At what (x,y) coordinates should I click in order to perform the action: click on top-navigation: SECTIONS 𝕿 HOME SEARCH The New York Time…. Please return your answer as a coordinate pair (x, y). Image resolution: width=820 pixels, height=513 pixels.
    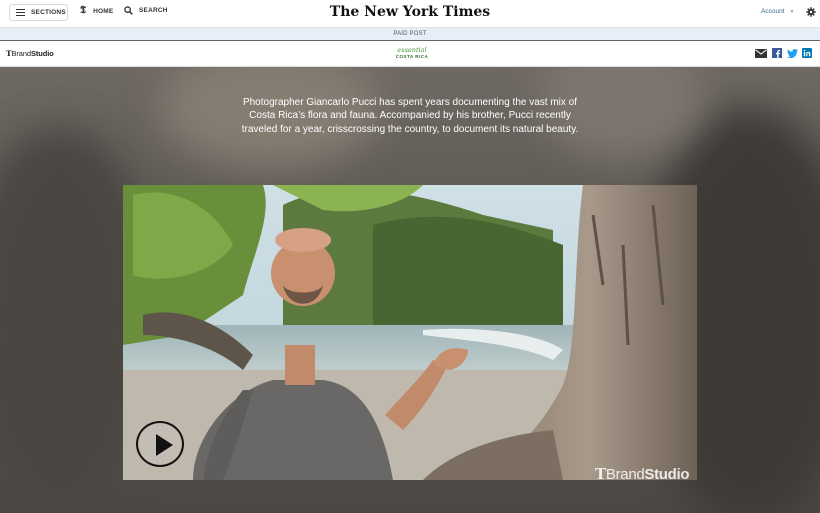
    Looking at the image, I should click on (410, 14).